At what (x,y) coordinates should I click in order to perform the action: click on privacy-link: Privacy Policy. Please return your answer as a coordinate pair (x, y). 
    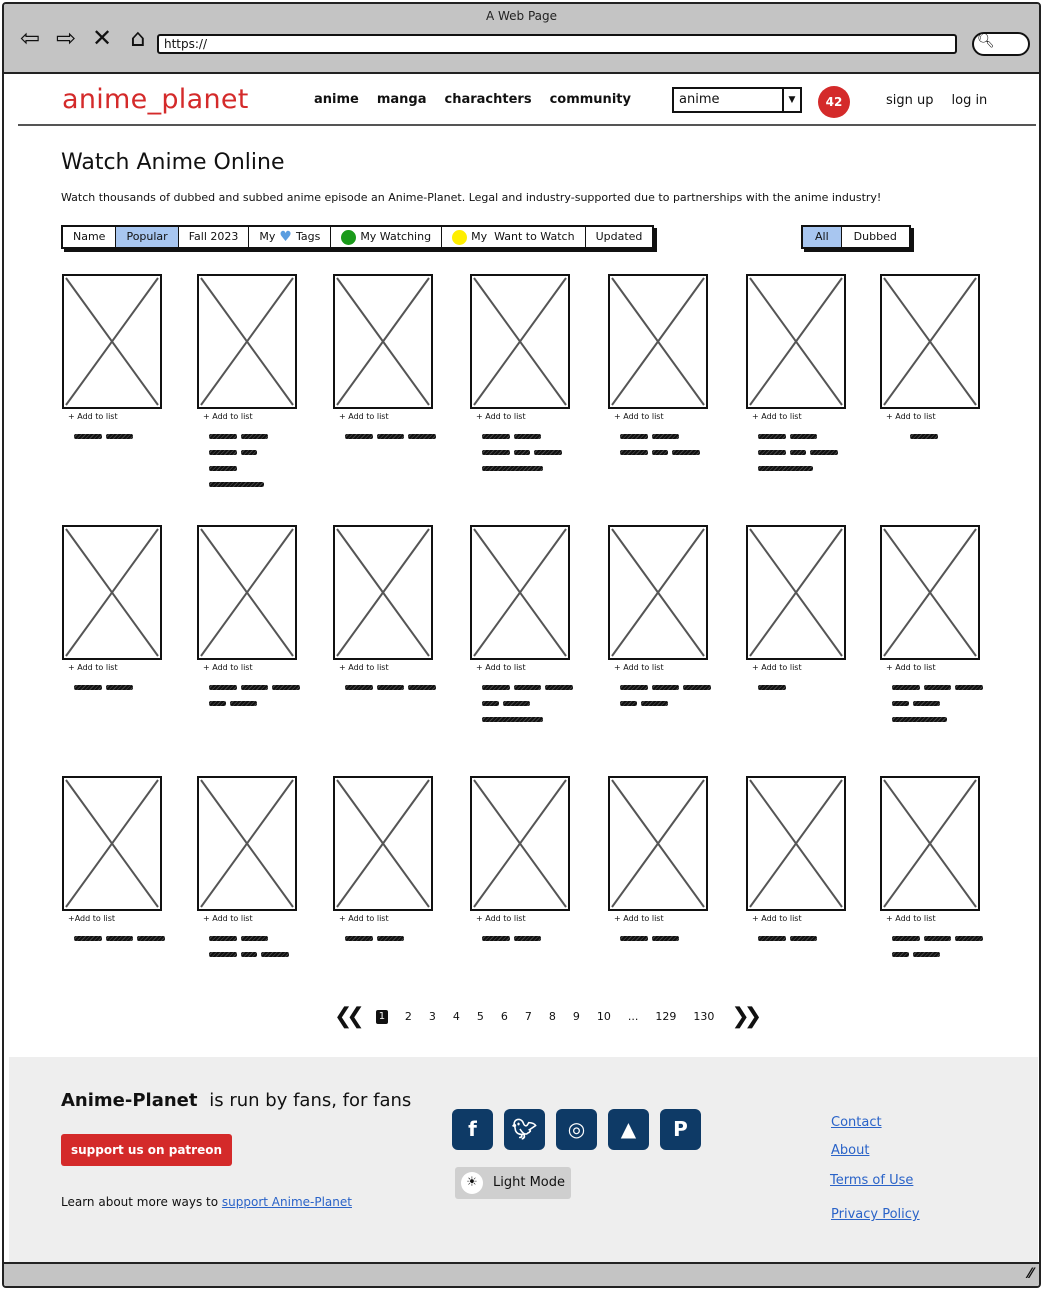
    Looking at the image, I should click on (875, 1214).